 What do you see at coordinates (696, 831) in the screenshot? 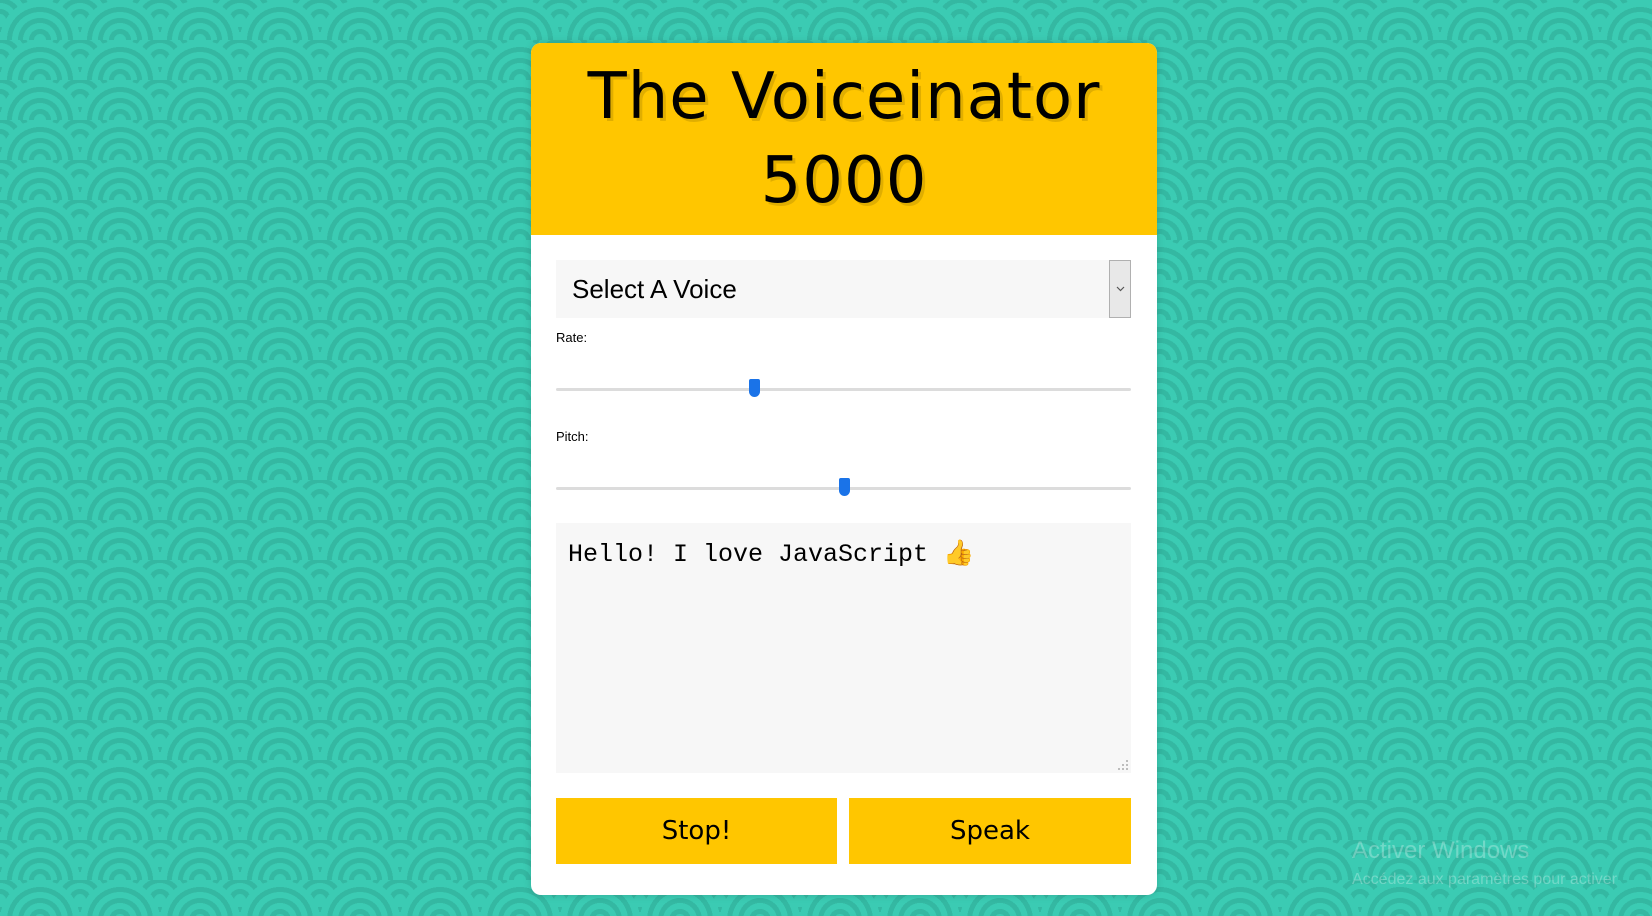
I see `stop-button: Stop!` at bounding box center [696, 831].